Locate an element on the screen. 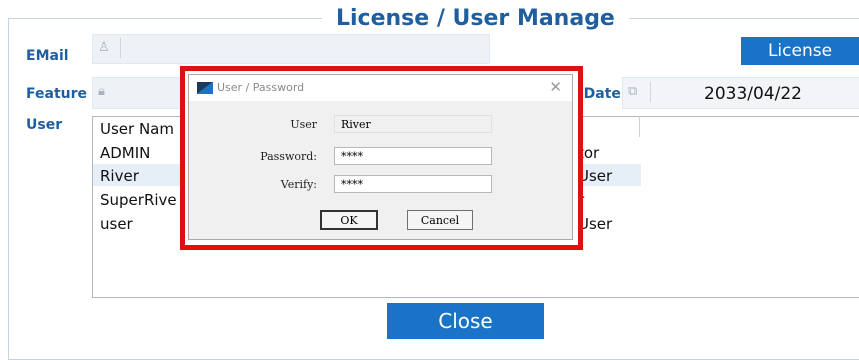  table-row: River is located at coordinates (119, 176).